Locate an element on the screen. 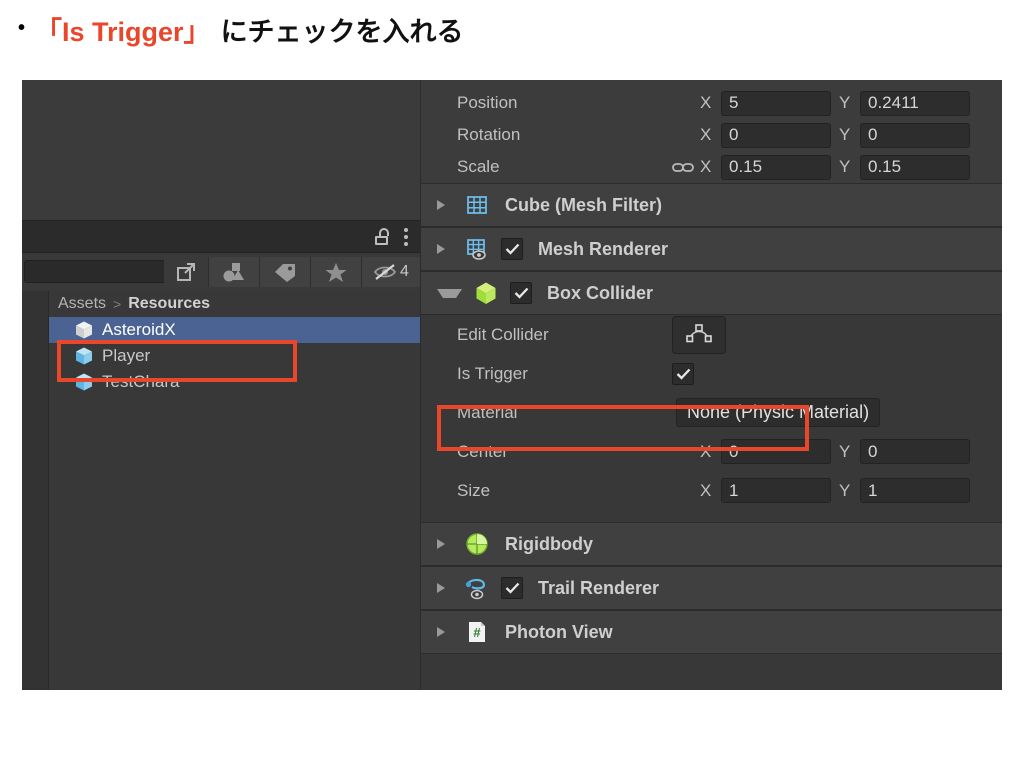  breadcrumb-current: Resources is located at coordinates (169, 304).